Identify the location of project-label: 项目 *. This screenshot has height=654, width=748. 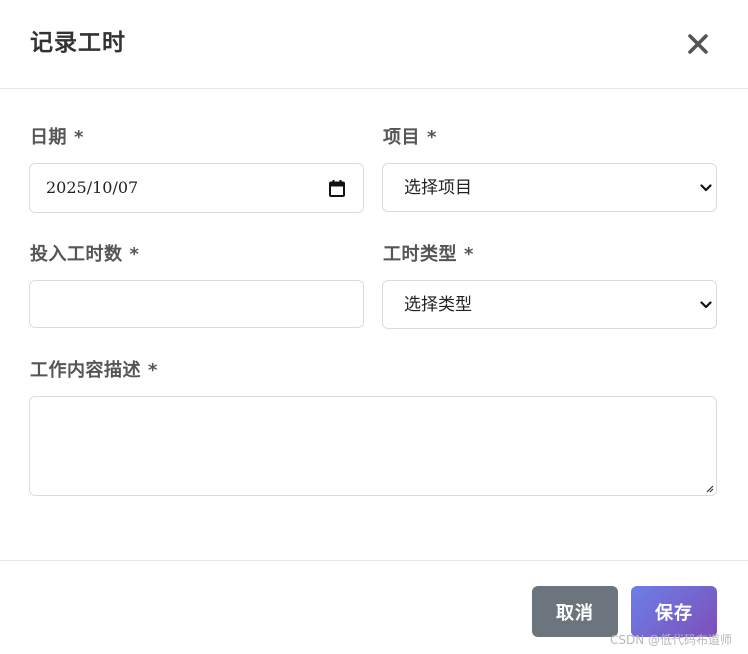
(410, 138).